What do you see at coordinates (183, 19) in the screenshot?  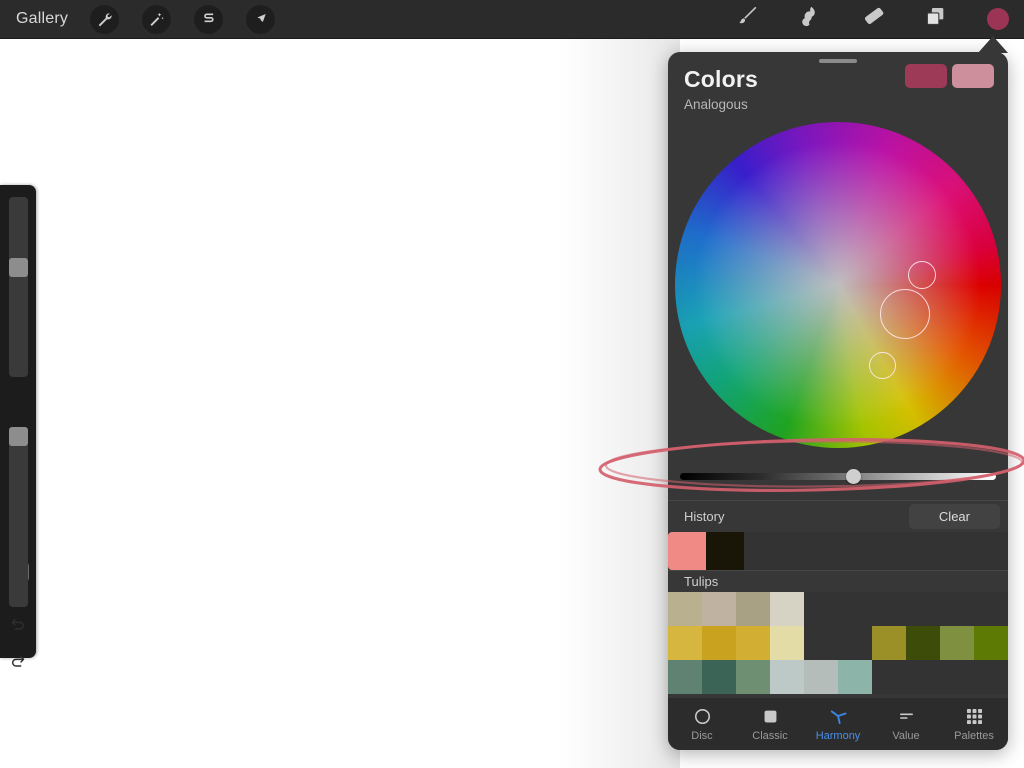 I see `tool-button-group` at bounding box center [183, 19].